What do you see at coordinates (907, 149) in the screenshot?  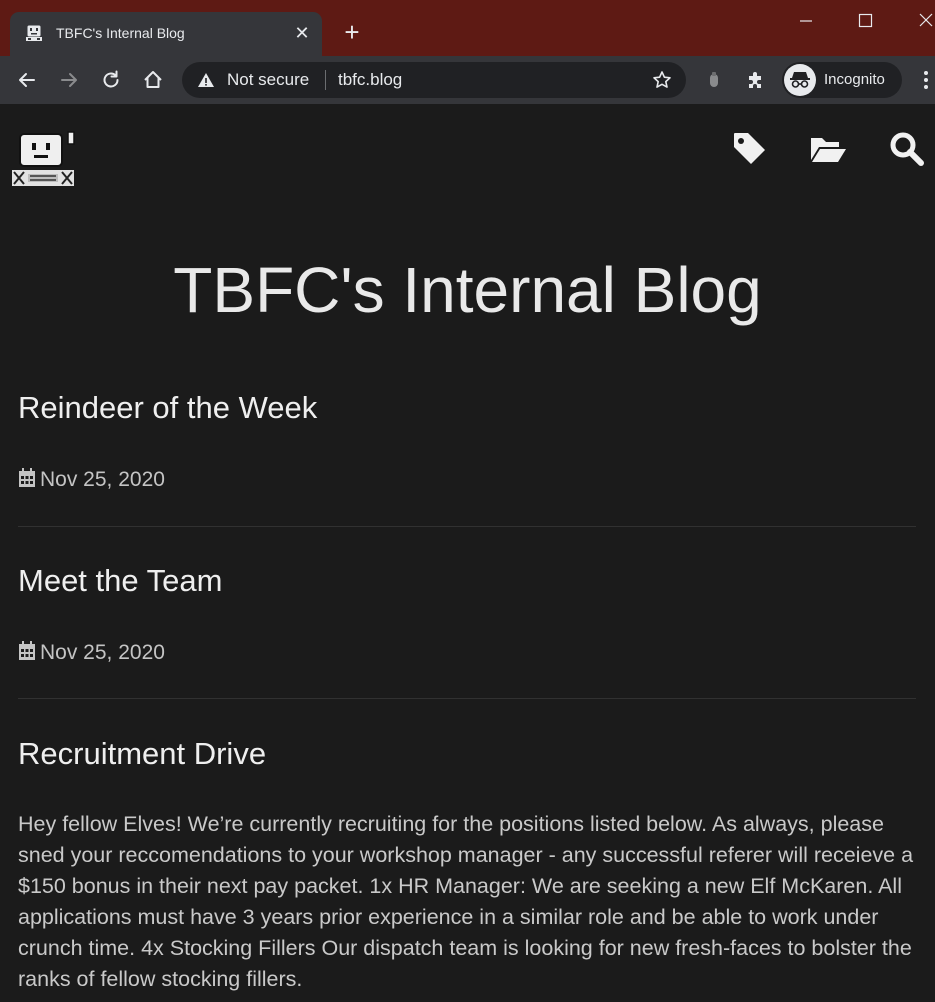 I see `search-icon` at bounding box center [907, 149].